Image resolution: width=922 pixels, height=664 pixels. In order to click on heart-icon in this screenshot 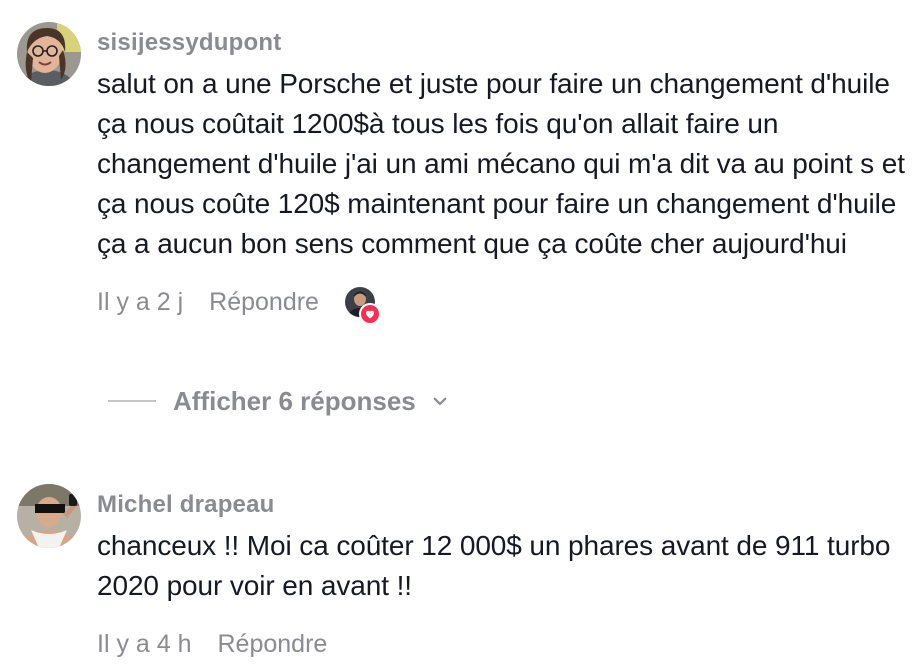, I will do `click(369, 314)`.